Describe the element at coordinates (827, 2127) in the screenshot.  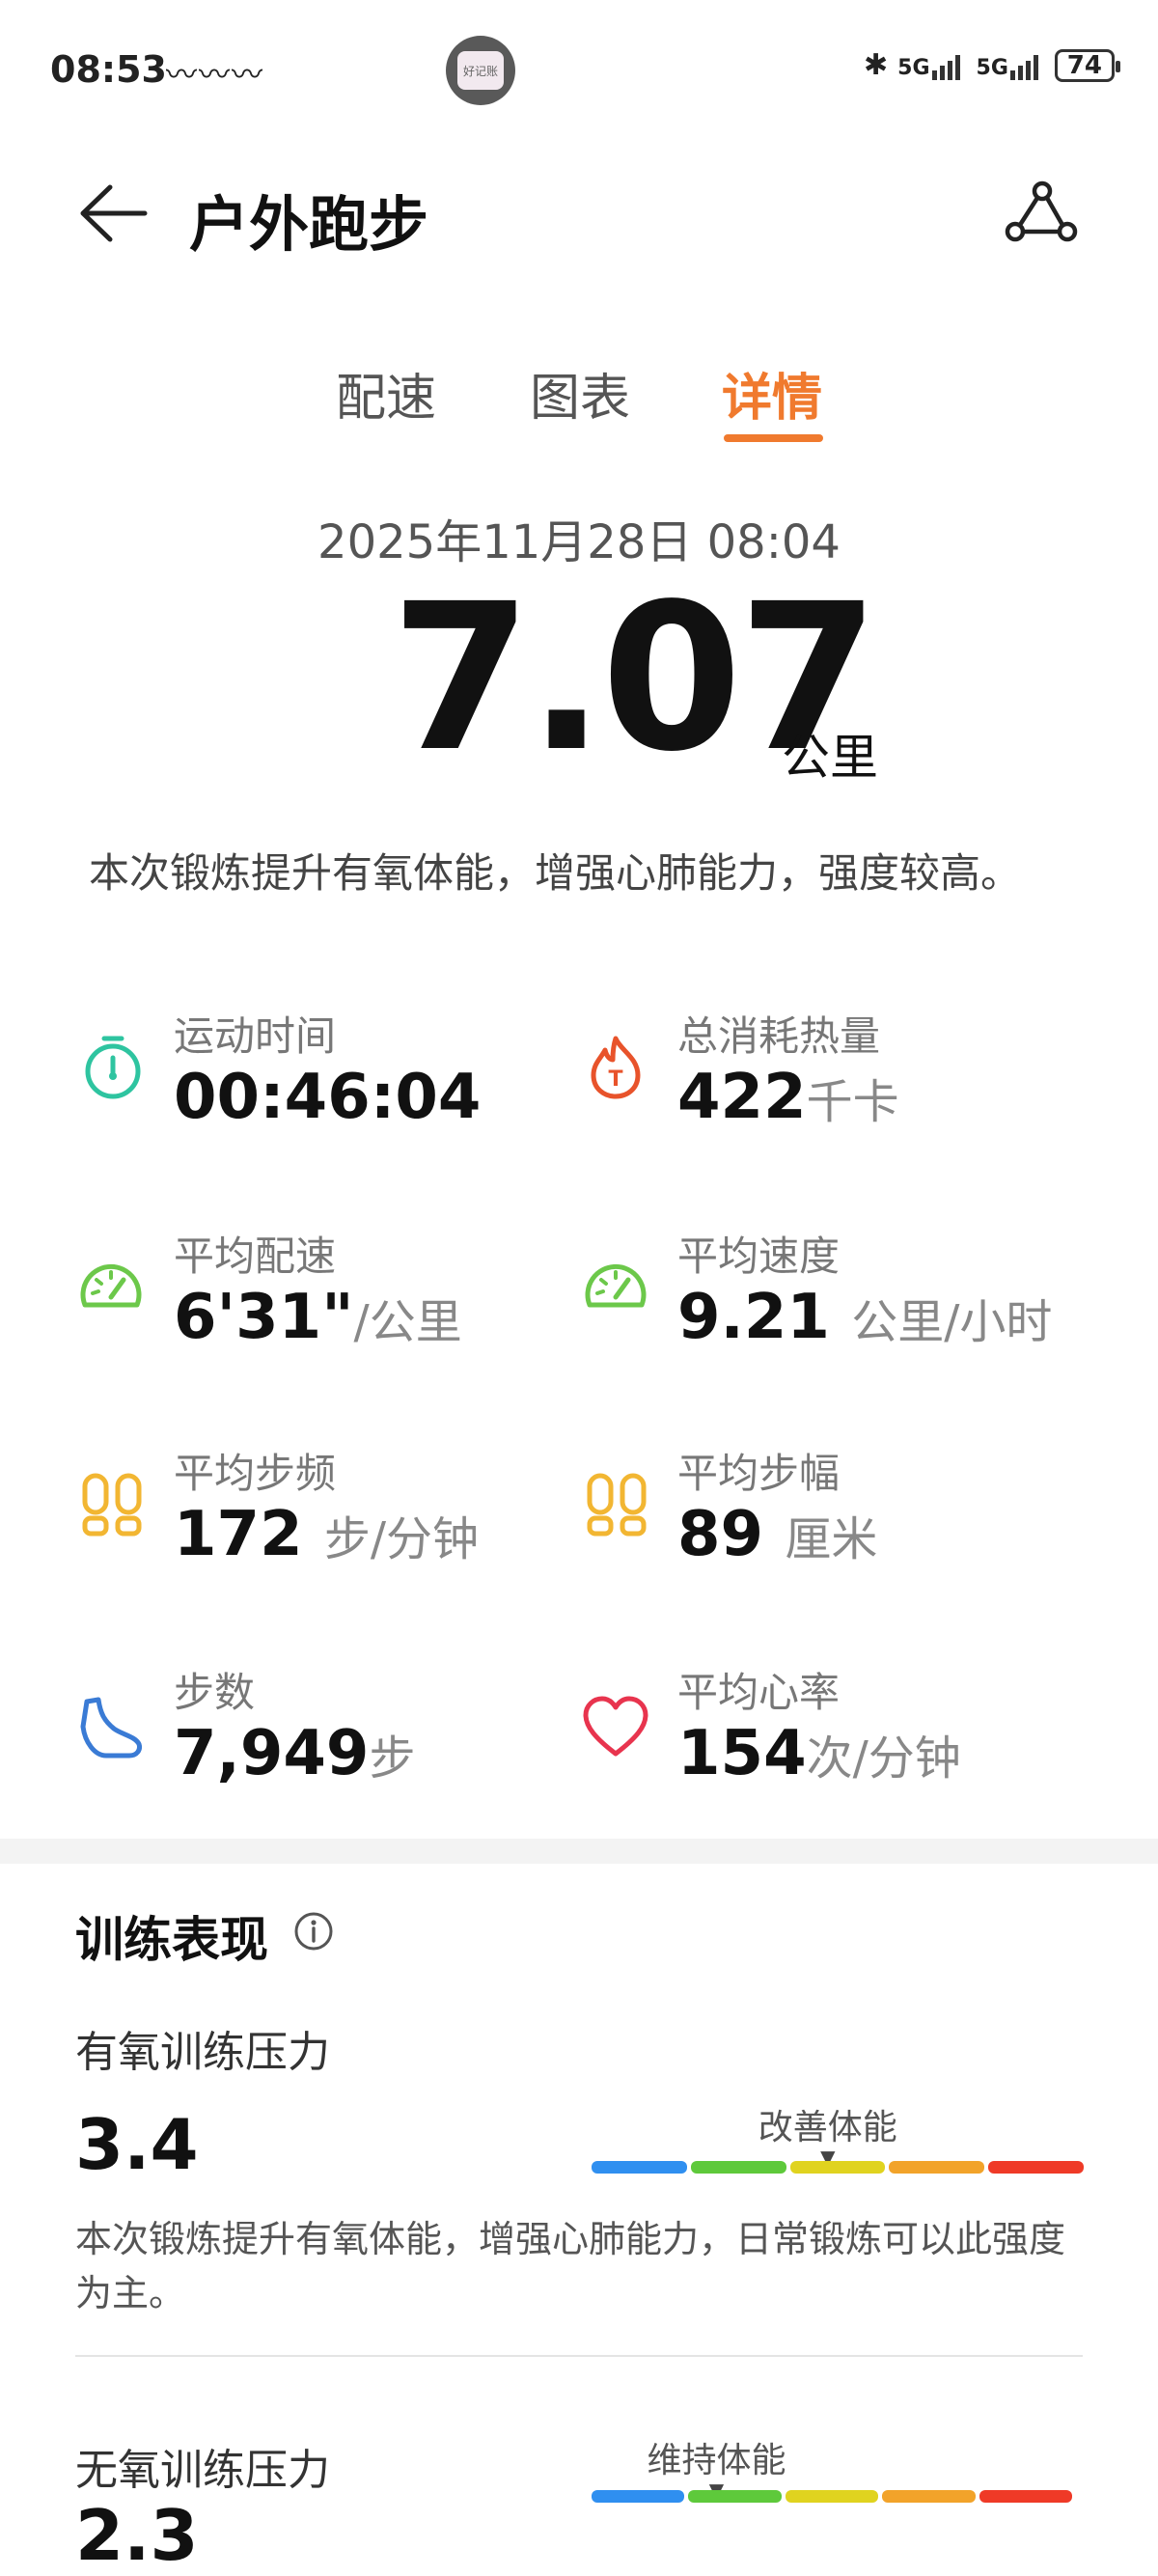
I see `aerobic-level-label: 改善体能` at that location.